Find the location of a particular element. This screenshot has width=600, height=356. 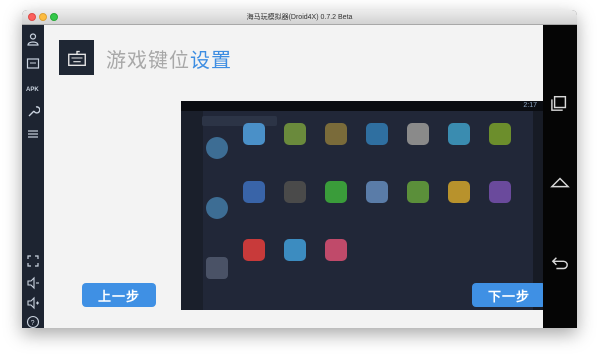

preview-toolbar is located at coordinates (192, 210).